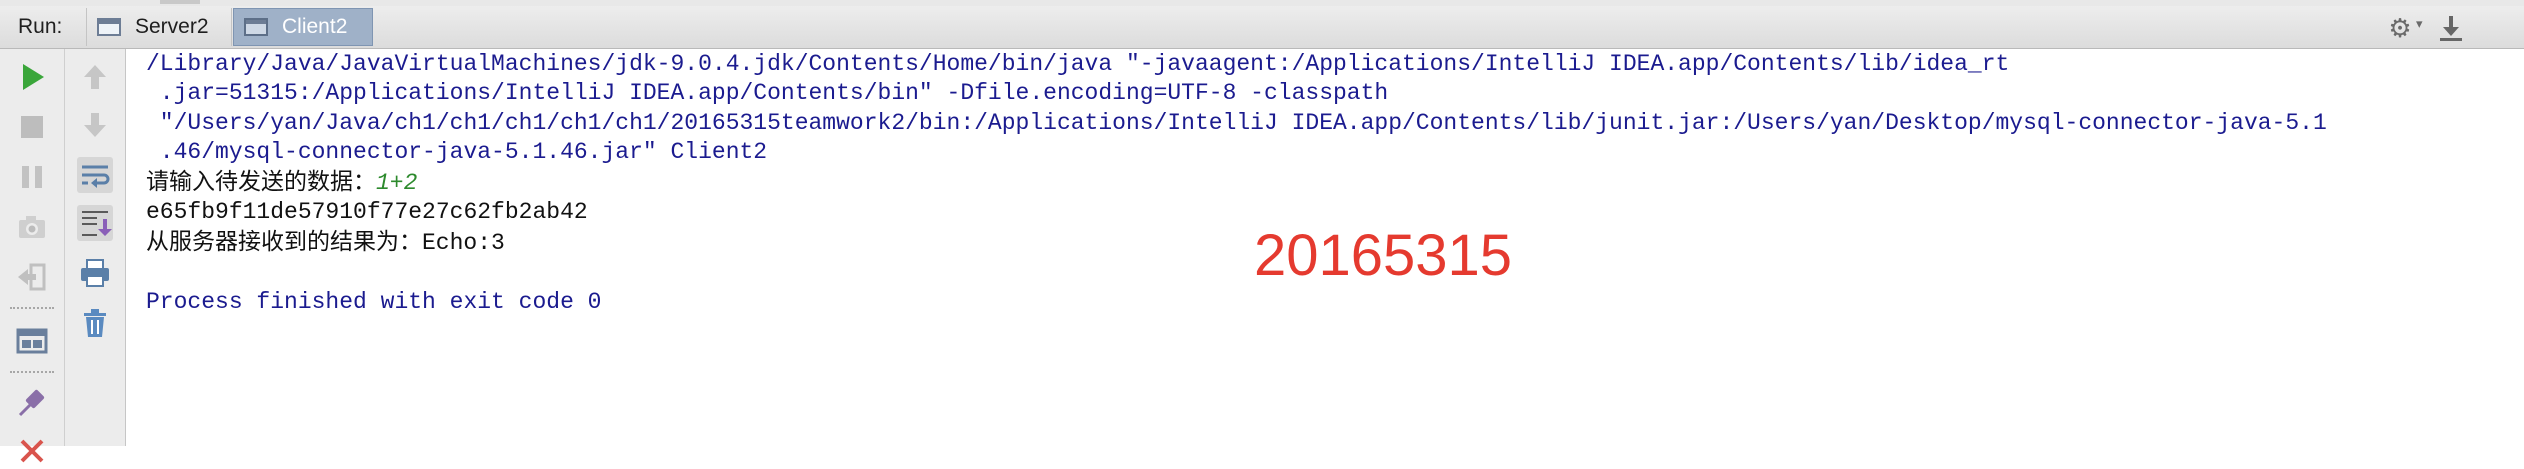 This screenshot has height=469, width=2524. What do you see at coordinates (2452, 29) in the screenshot?
I see `pin-down-icon` at bounding box center [2452, 29].